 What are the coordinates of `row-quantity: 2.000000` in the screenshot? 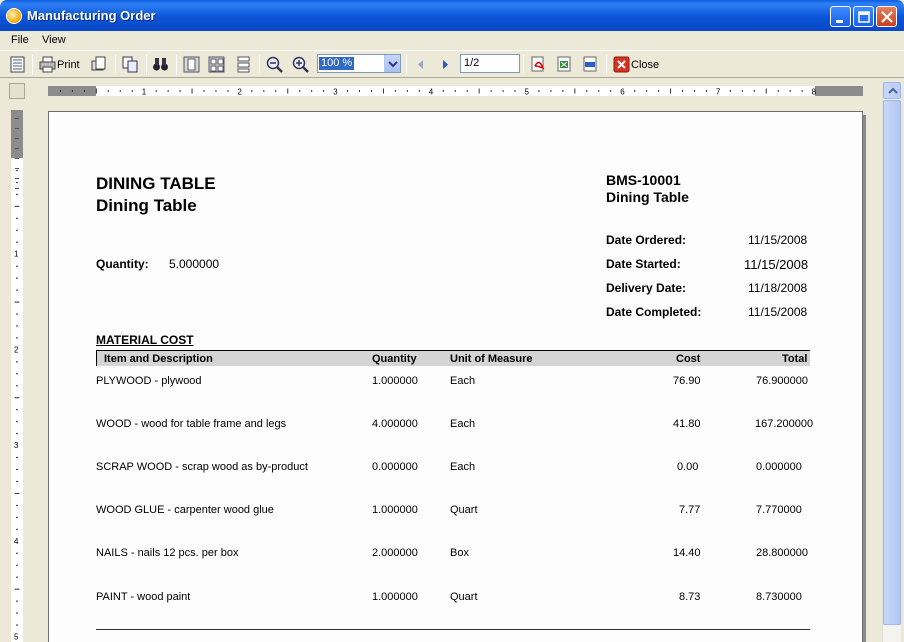 It's located at (395, 553).